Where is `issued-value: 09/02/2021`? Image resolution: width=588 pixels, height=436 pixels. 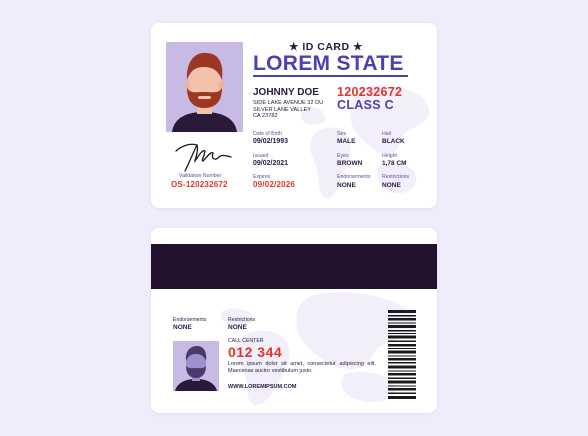 issued-value: 09/02/2021 is located at coordinates (271, 163).